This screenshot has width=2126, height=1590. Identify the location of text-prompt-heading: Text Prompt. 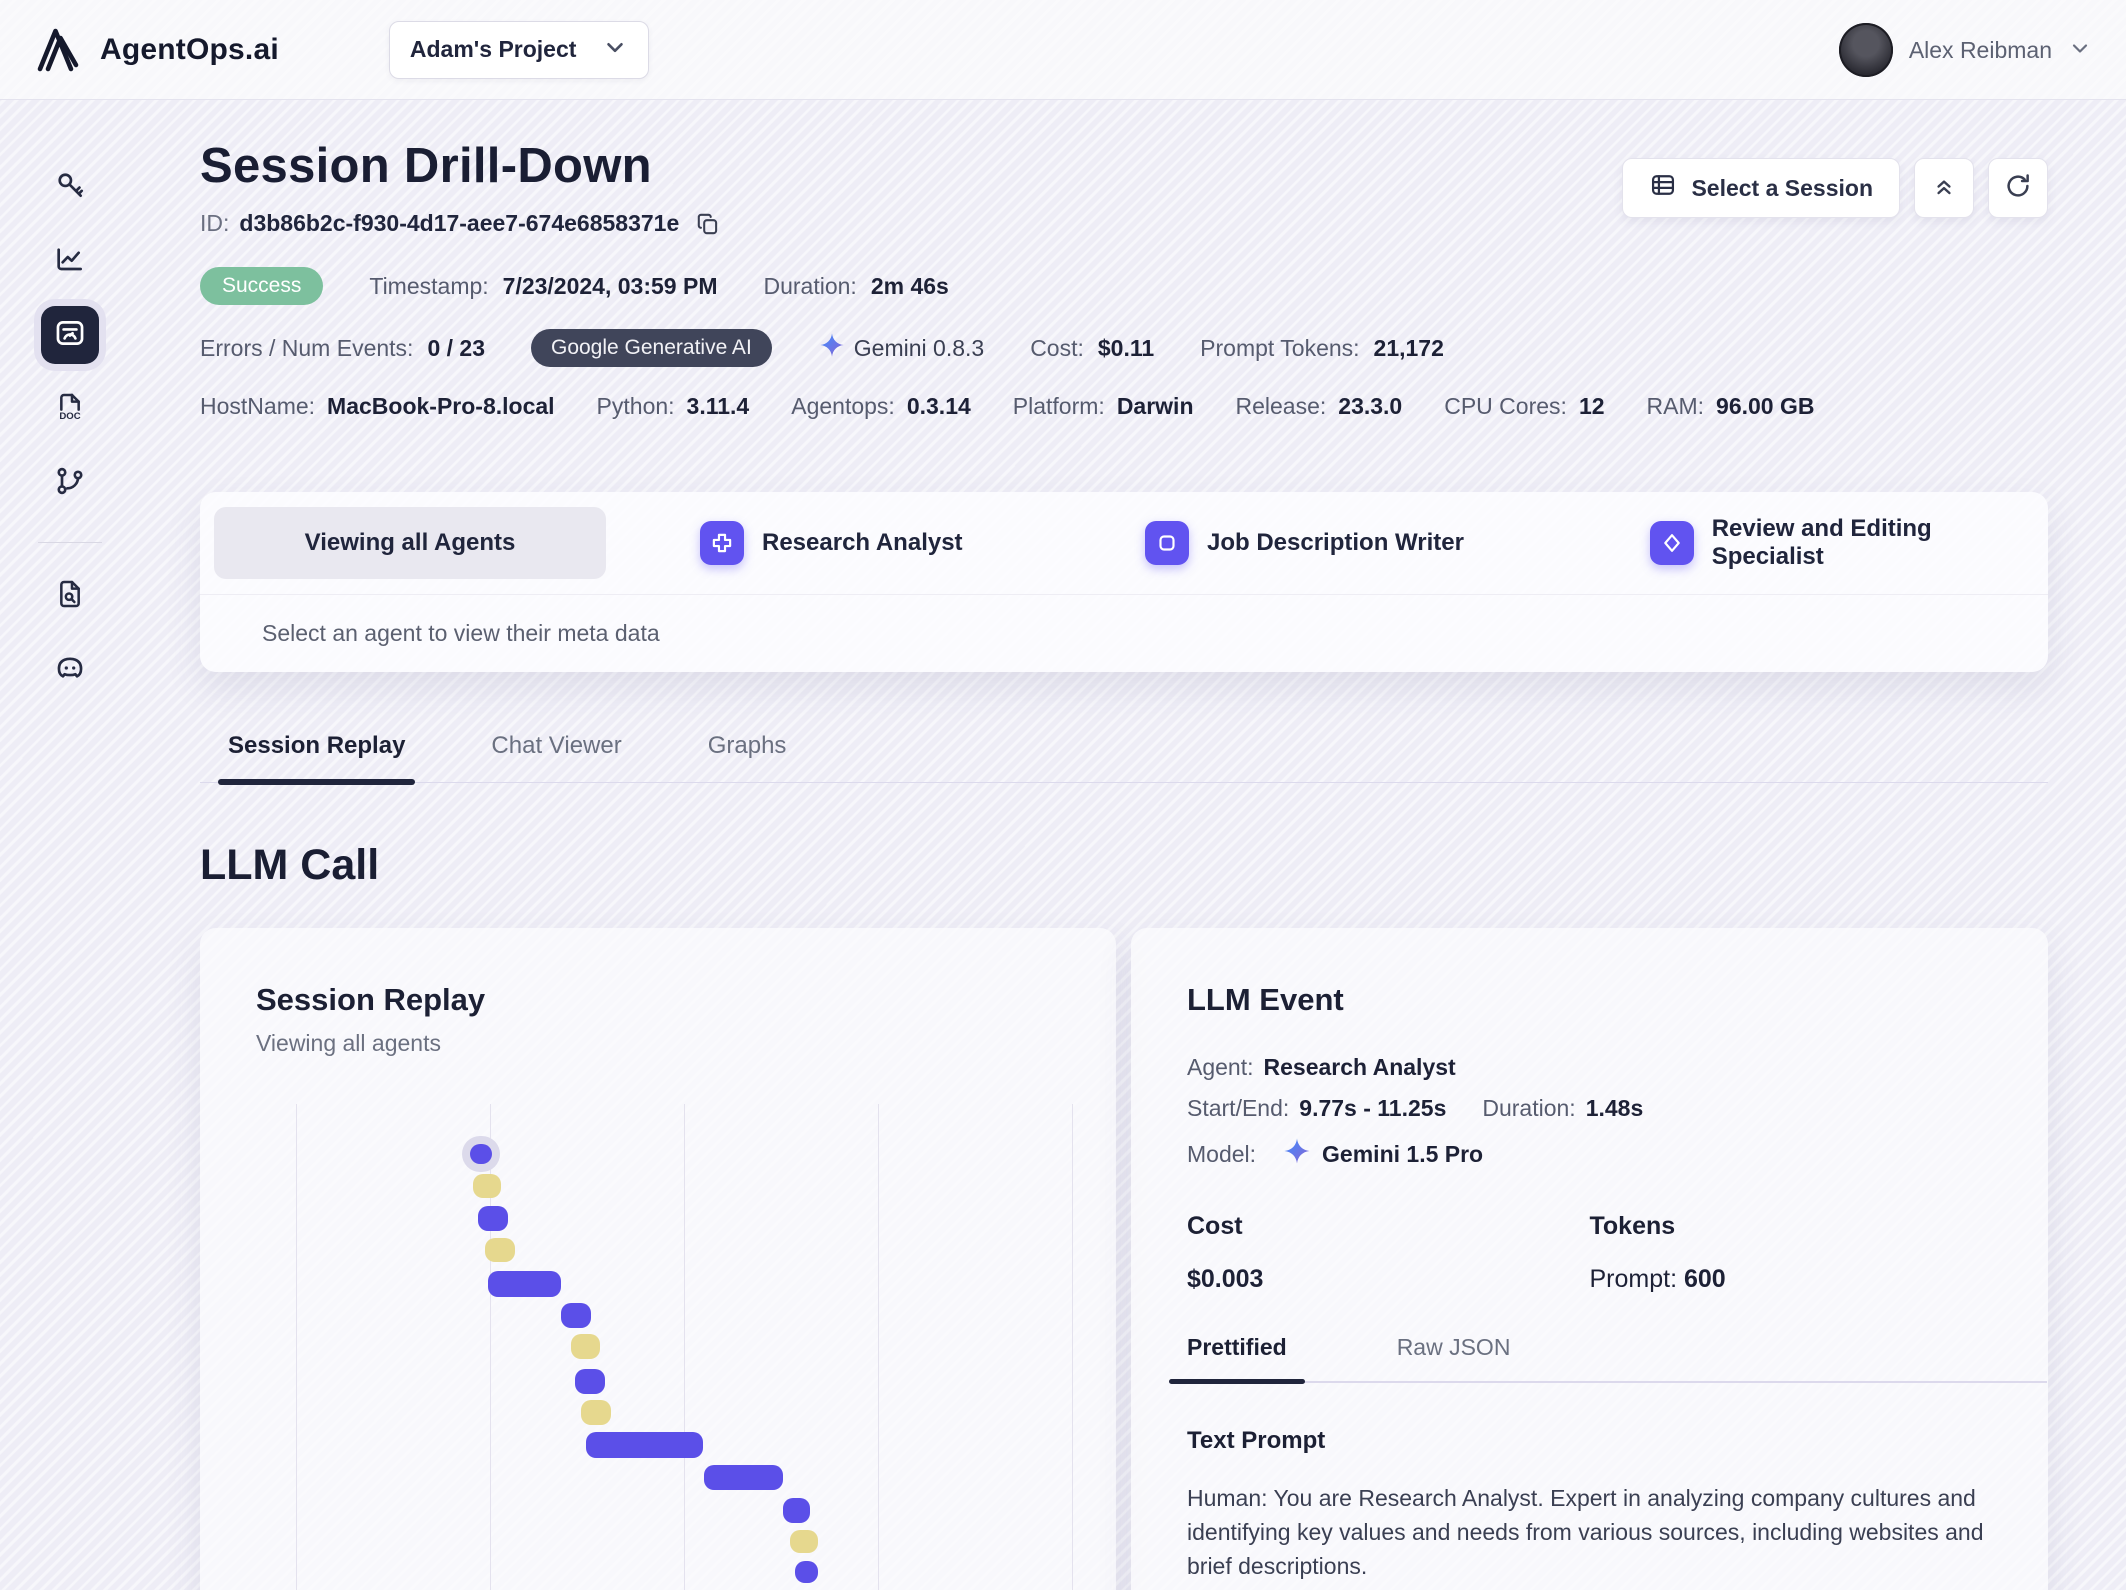
(1256, 1440).